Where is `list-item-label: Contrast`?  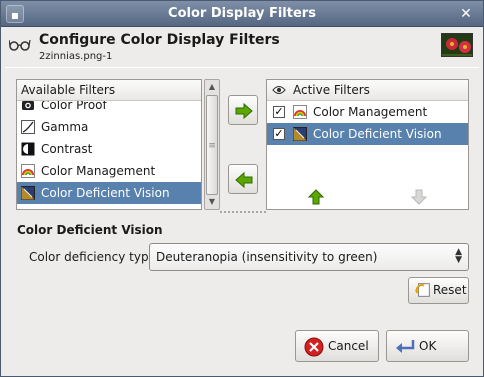 list-item-label: Contrast is located at coordinates (67, 149).